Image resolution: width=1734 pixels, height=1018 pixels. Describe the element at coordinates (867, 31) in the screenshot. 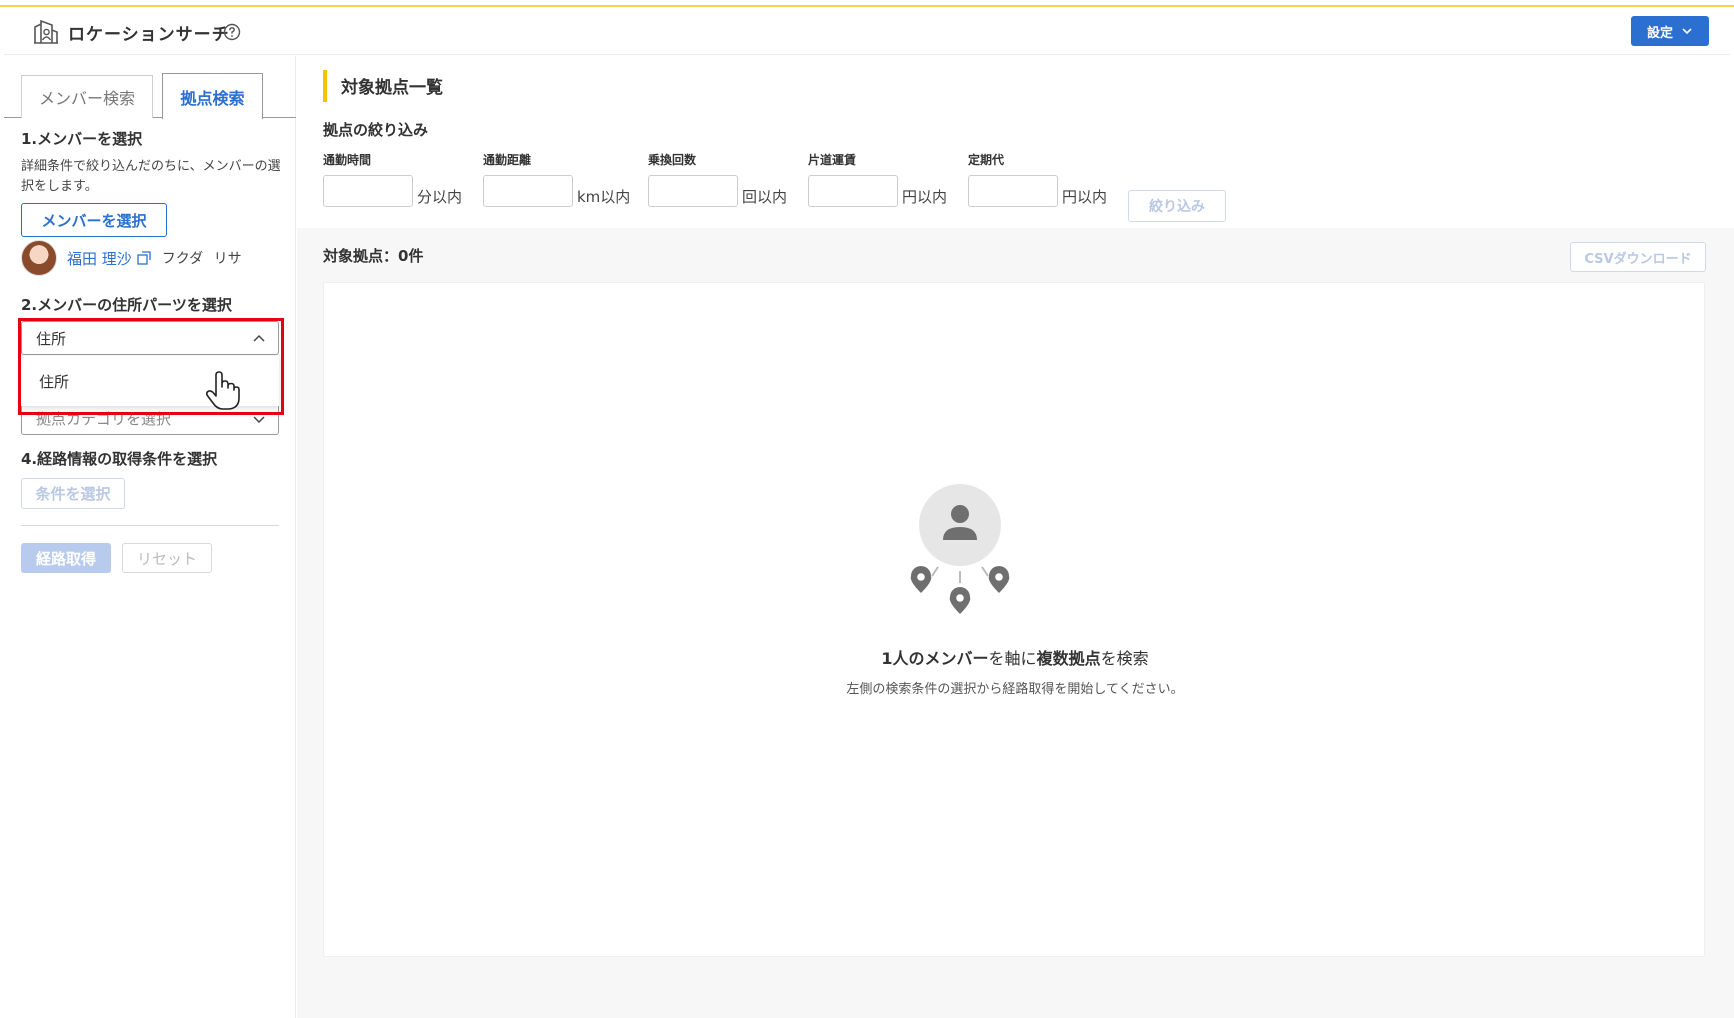

I see `app-header: ロケーションサーチ 設定` at that location.